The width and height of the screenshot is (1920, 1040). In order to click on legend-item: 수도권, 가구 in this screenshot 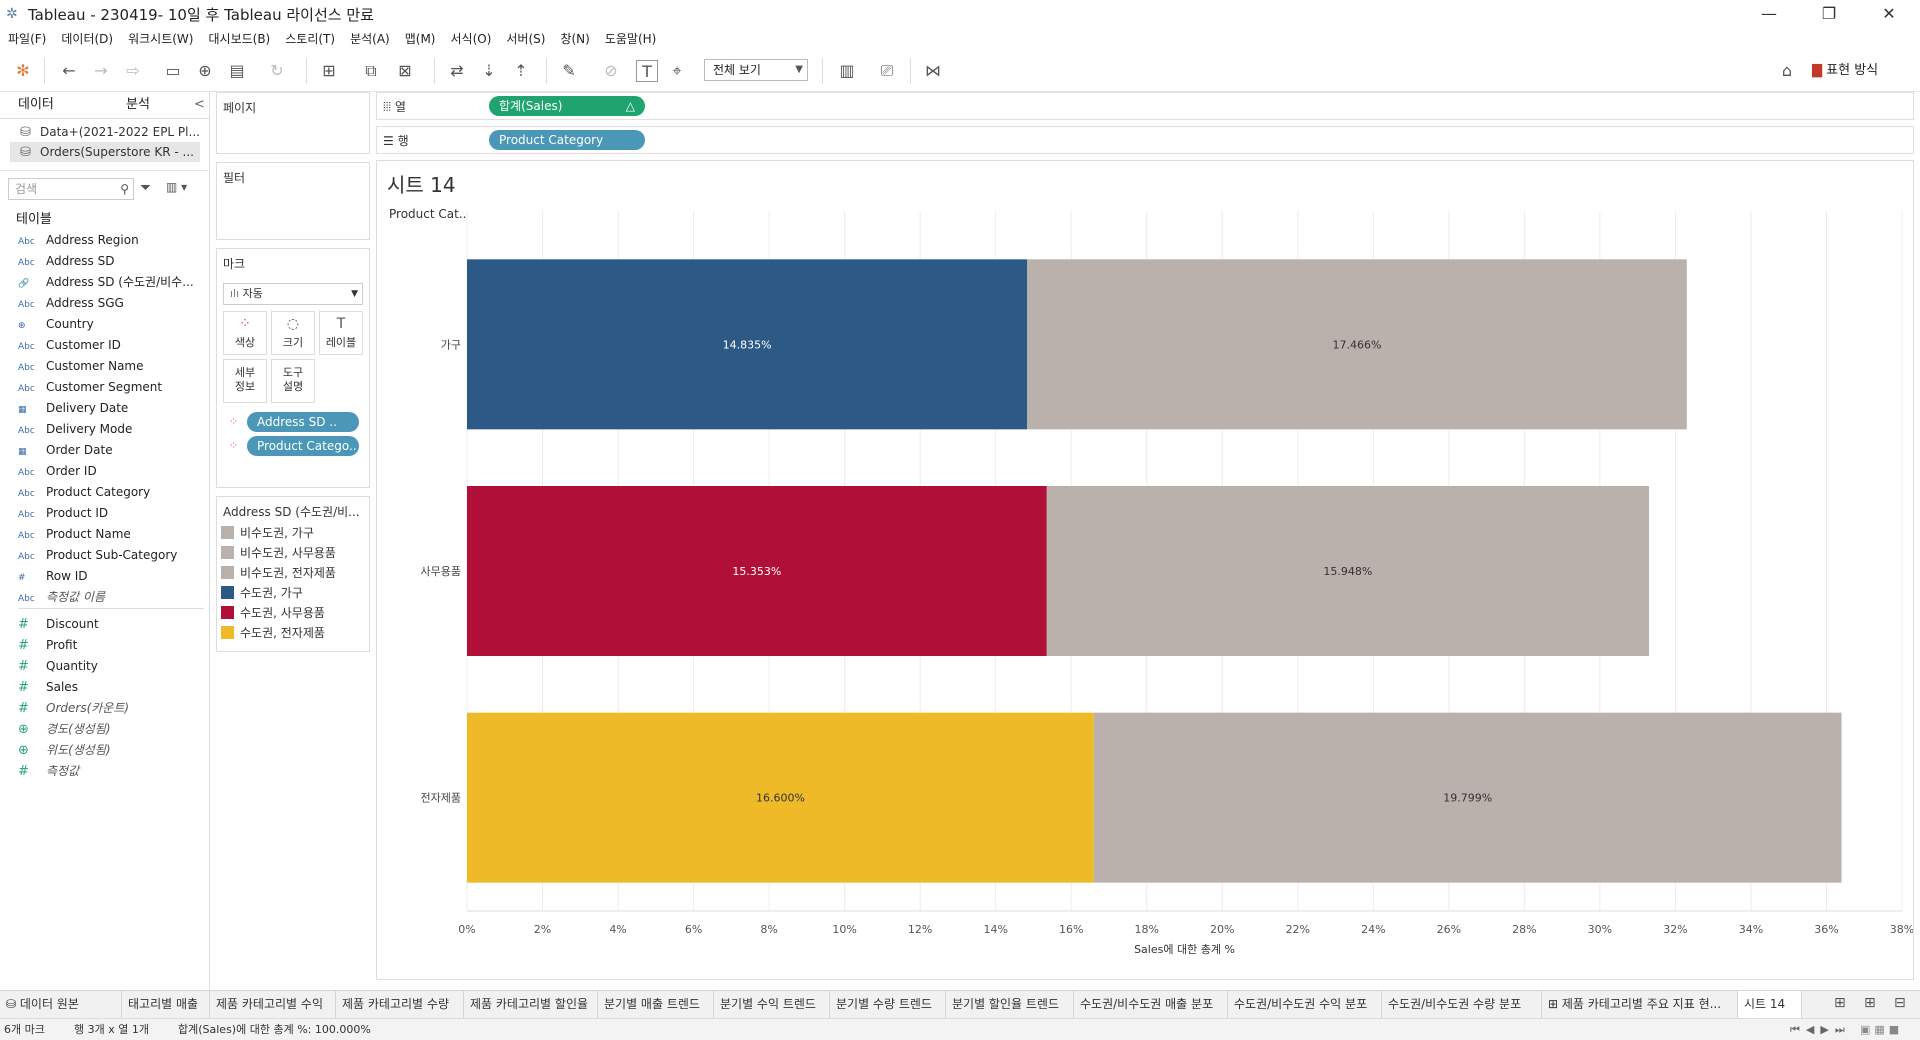, I will do `click(291, 593)`.